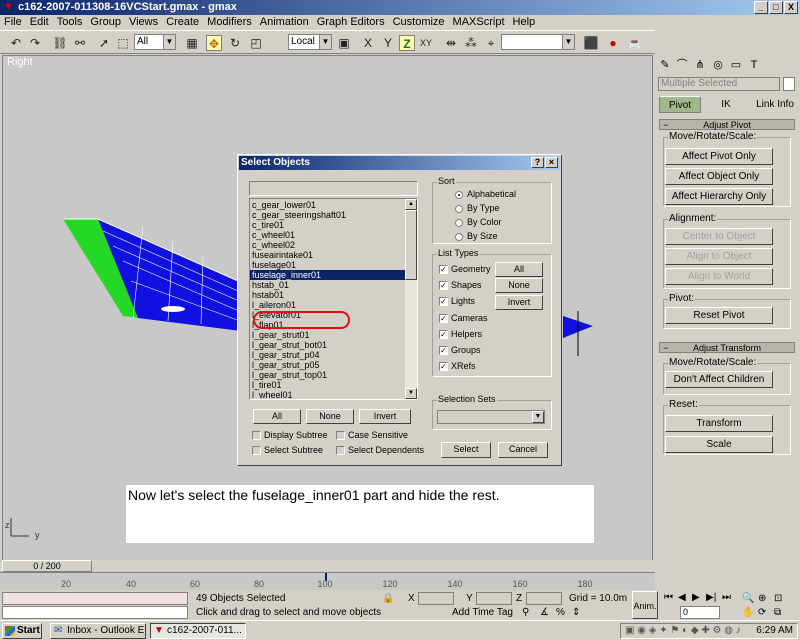 The image size is (800, 640). What do you see at coordinates (551, 162) in the screenshot?
I see `dialog-close-button: ×` at bounding box center [551, 162].